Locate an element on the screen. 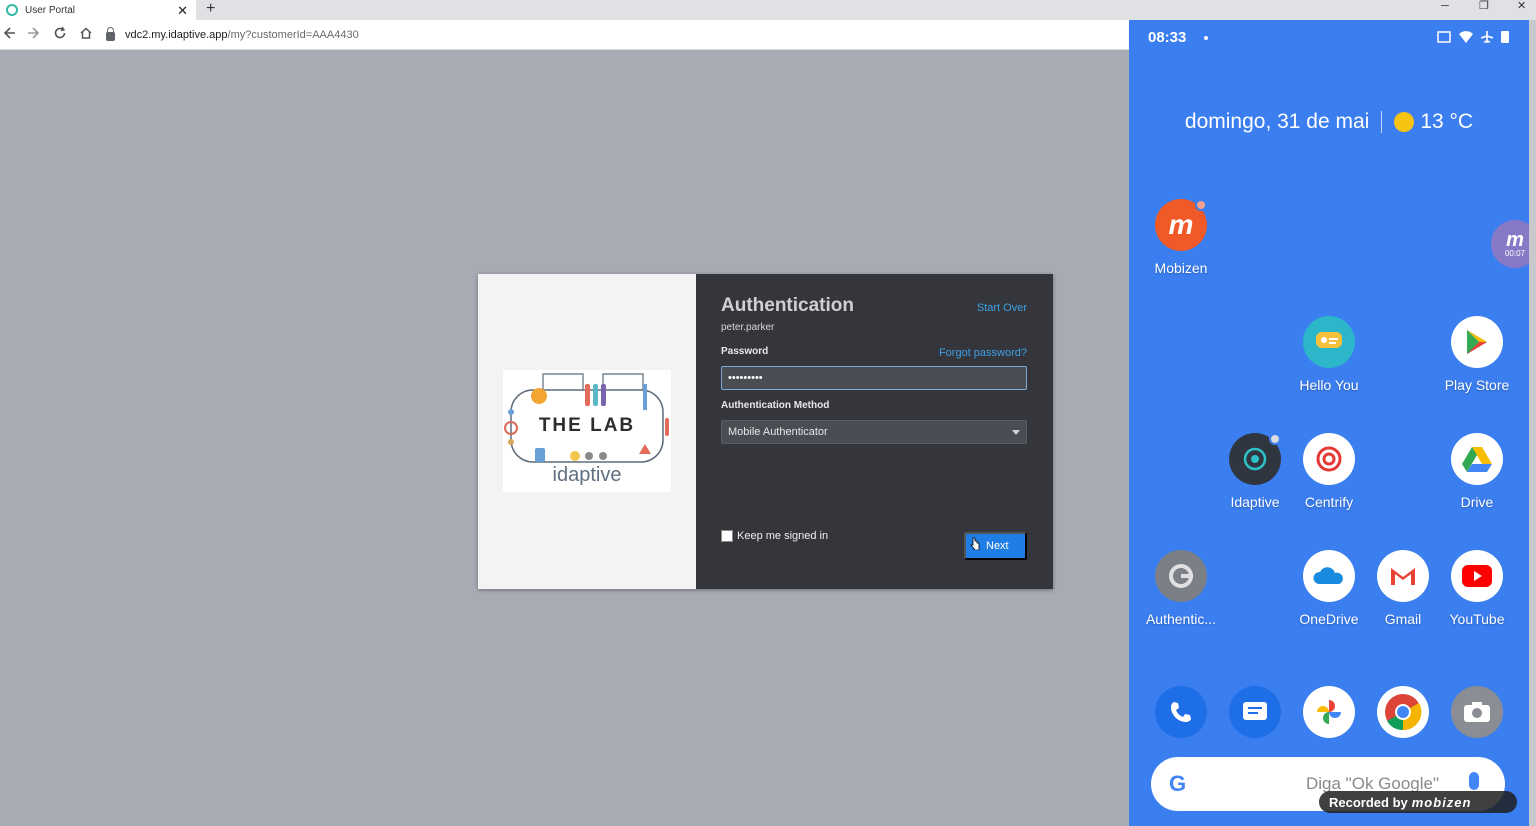  mobizen-brand-text: mobizen is located at coordinates (1441, 802).